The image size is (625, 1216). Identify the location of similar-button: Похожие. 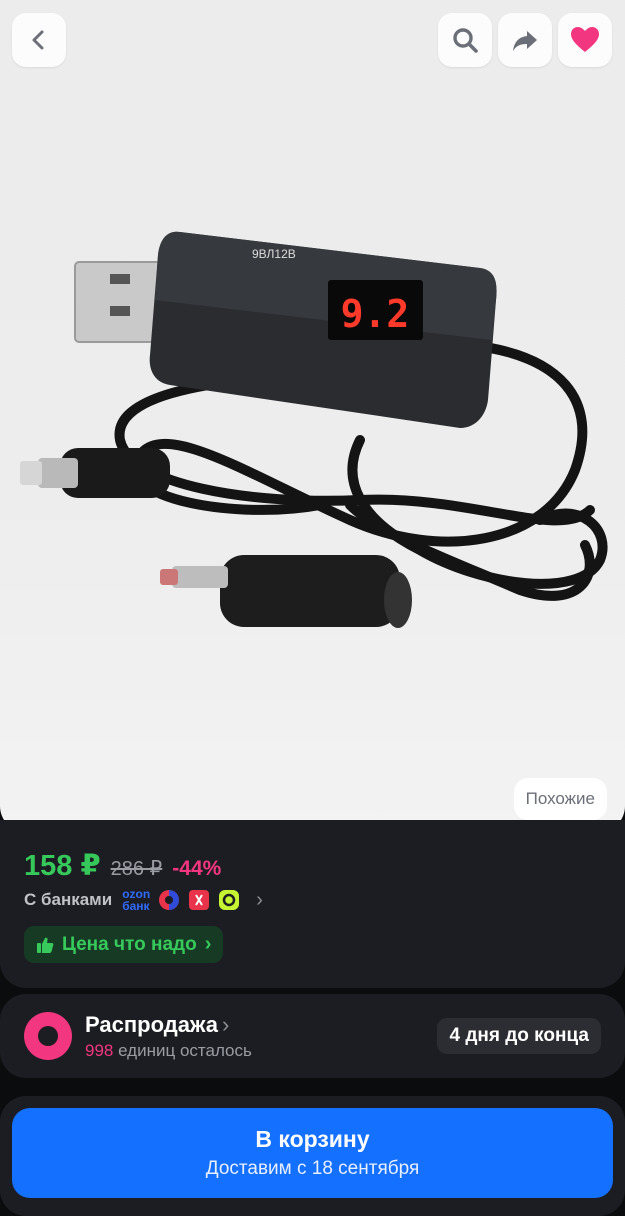
(560, 799).